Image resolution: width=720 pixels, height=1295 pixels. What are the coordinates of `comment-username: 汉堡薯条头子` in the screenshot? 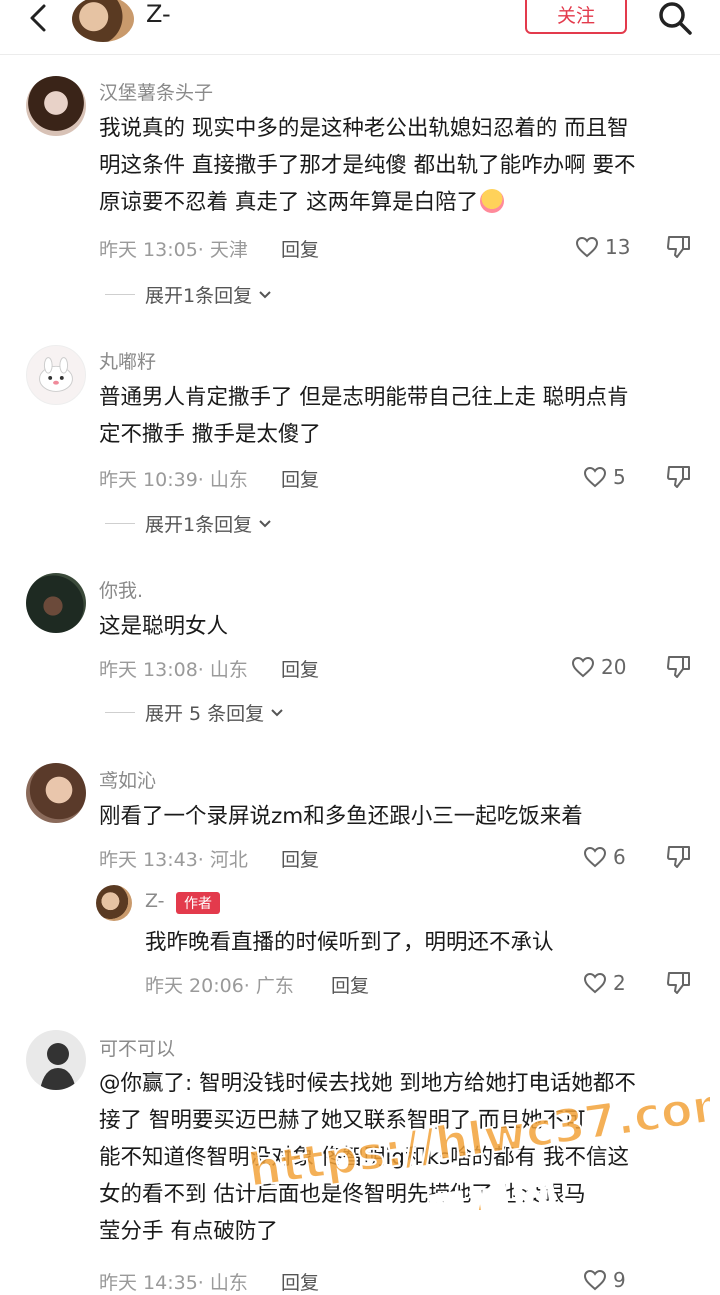 It's located at (156, 91).